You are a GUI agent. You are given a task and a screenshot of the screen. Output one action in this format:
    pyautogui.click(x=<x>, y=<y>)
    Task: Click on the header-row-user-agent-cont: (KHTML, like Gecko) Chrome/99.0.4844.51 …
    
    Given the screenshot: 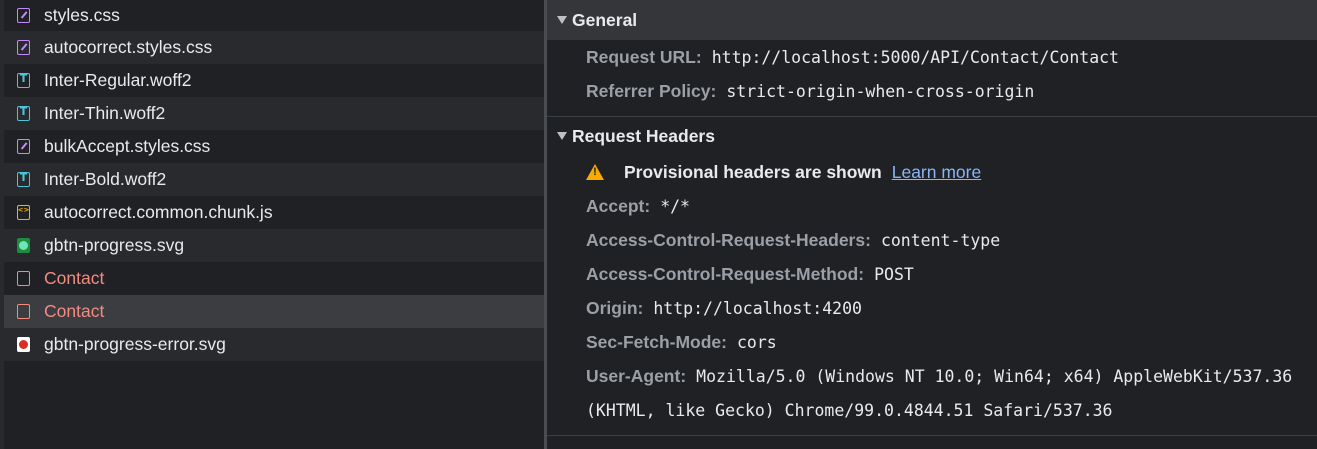 What is the action you would take?
    pyautogui.click(x=932, y=410)
    